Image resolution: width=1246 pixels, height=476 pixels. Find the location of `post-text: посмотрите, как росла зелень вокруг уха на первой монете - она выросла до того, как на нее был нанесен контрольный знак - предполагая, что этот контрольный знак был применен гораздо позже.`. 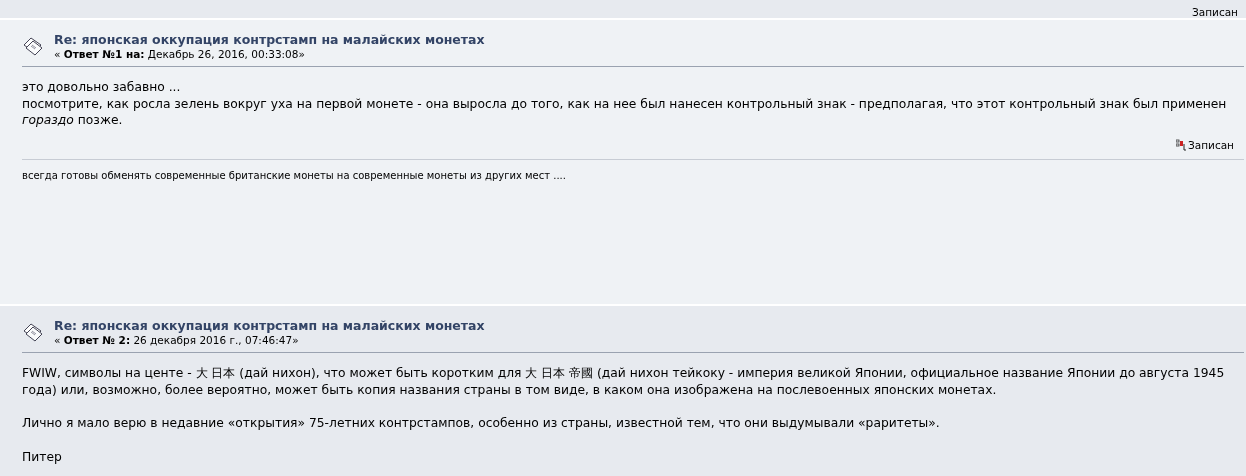

post-text: посмотрите, как росла зелень вокруг уха на первой монете - она выросла до того, как на нее был нанесен контрольный знак - предполагая, что этот контрольный знак был применен гораздо позже. is located at coordinates (625, 112).